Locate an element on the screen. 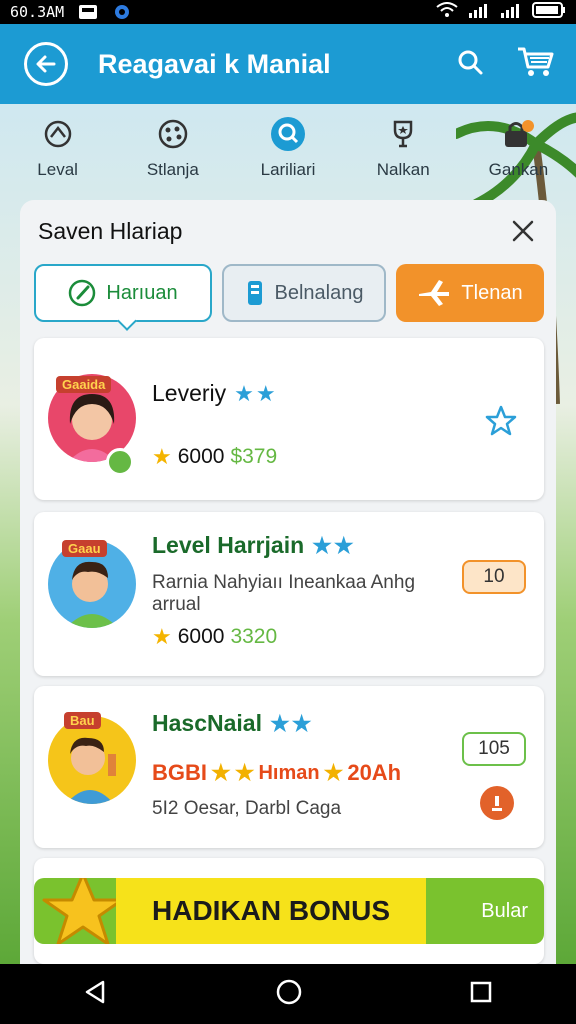 This screenshot has width=576, height=1024. list-item: Gaaida Leveriy ★★ ★ 6000 $379 is located at coordinates (289, 419).